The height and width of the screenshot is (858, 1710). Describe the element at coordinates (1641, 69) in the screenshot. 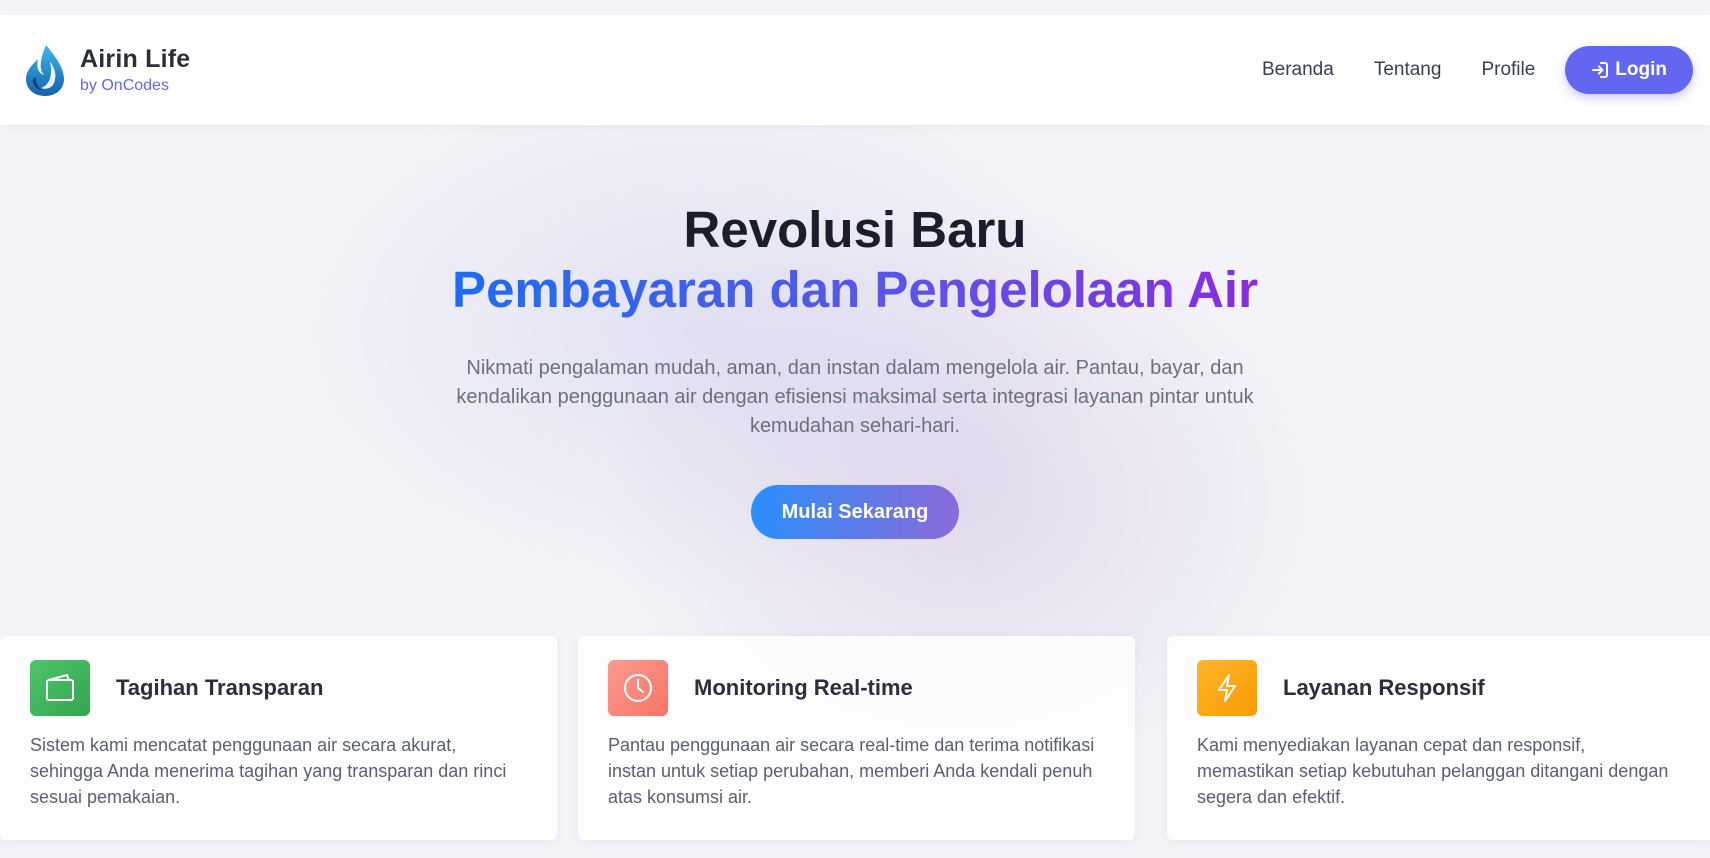

I see `login-label: Login` at that location.